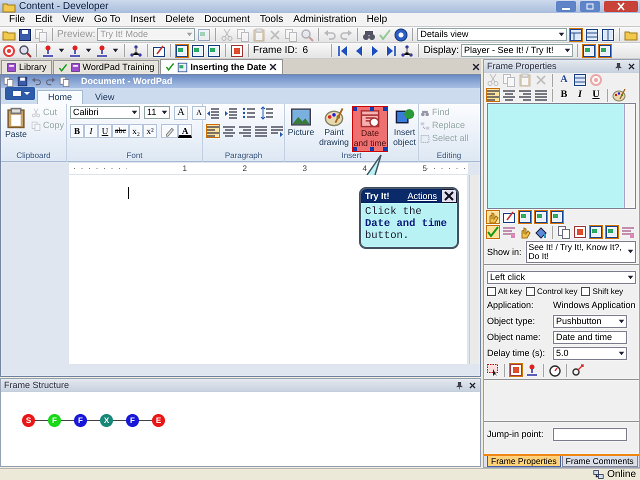 Image resolution: width=640 pixels, height=480 pixels. I want to click on indent-icon, so click(231, 113).